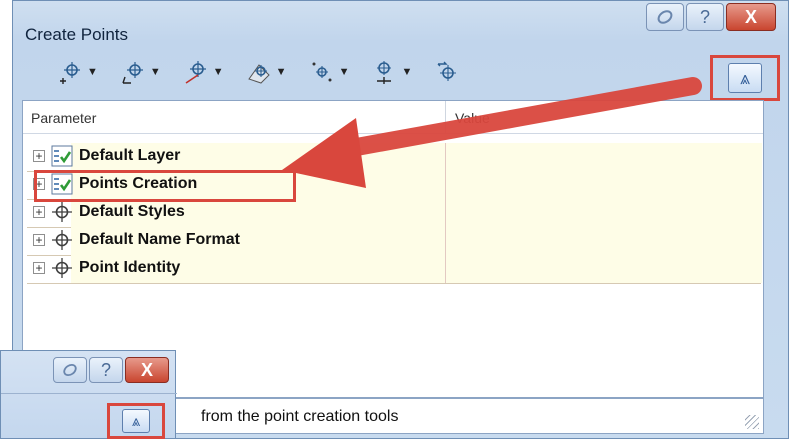 The height and width of the screenshot is (439, 789). Describe the element at coordinates (300, 416) in the screenshot. I see `status-text: from the point creation tools` at that location.